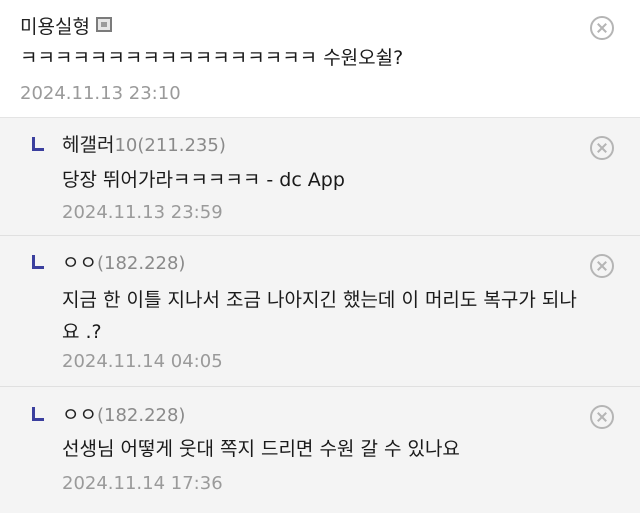  What do you see at coordinates (261, 449) in the screenshot?
I see `reply-text: 선생님 어떻게 웃대 쪽지 드리면 수원 갈 수 있나요` at bounding box center [261, 449].